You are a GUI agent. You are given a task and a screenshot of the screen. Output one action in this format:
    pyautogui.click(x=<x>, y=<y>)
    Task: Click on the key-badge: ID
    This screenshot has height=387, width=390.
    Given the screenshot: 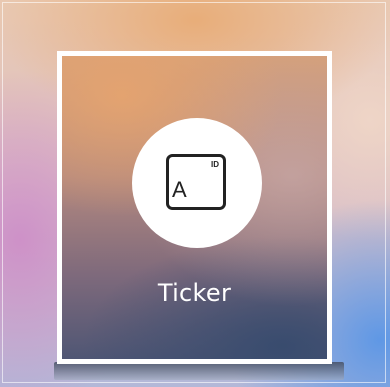 What is the action you would take?
    pyautogui.click(x=215, y=164)
    